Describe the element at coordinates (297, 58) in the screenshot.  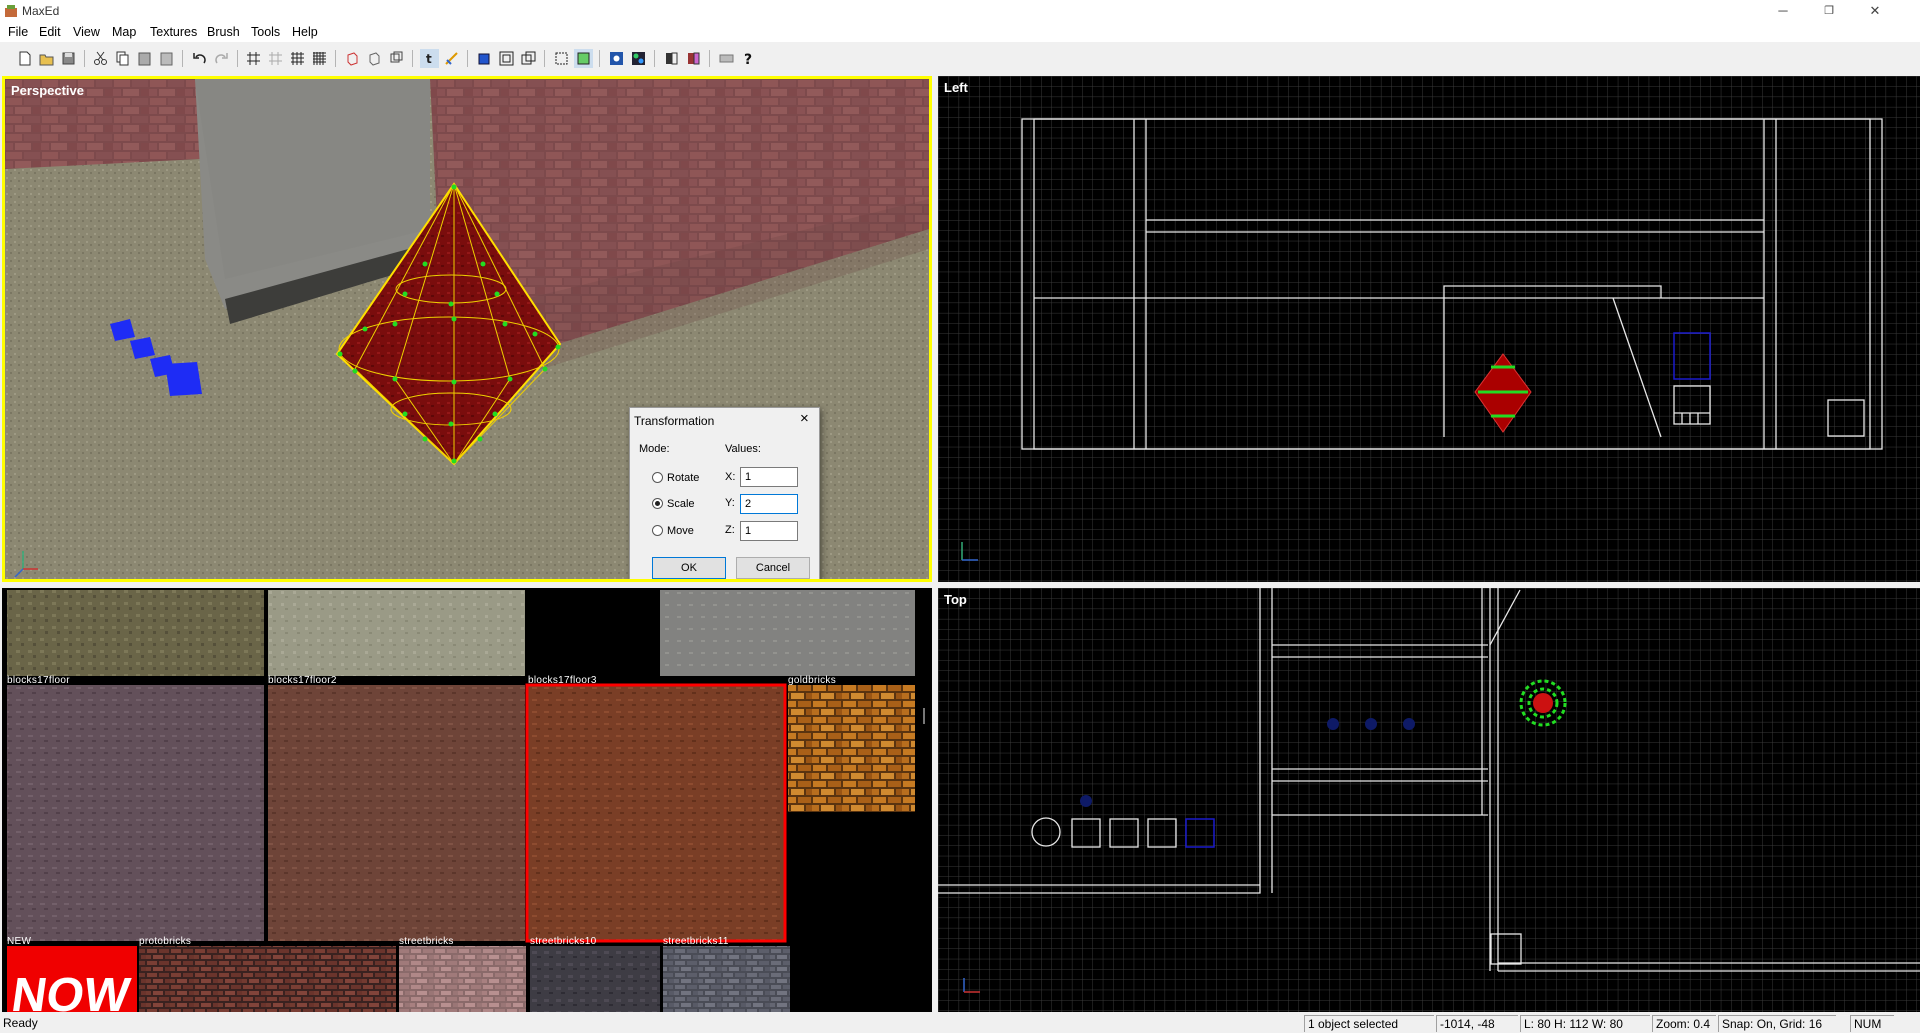
I see `grid-snap-icon` at that location.